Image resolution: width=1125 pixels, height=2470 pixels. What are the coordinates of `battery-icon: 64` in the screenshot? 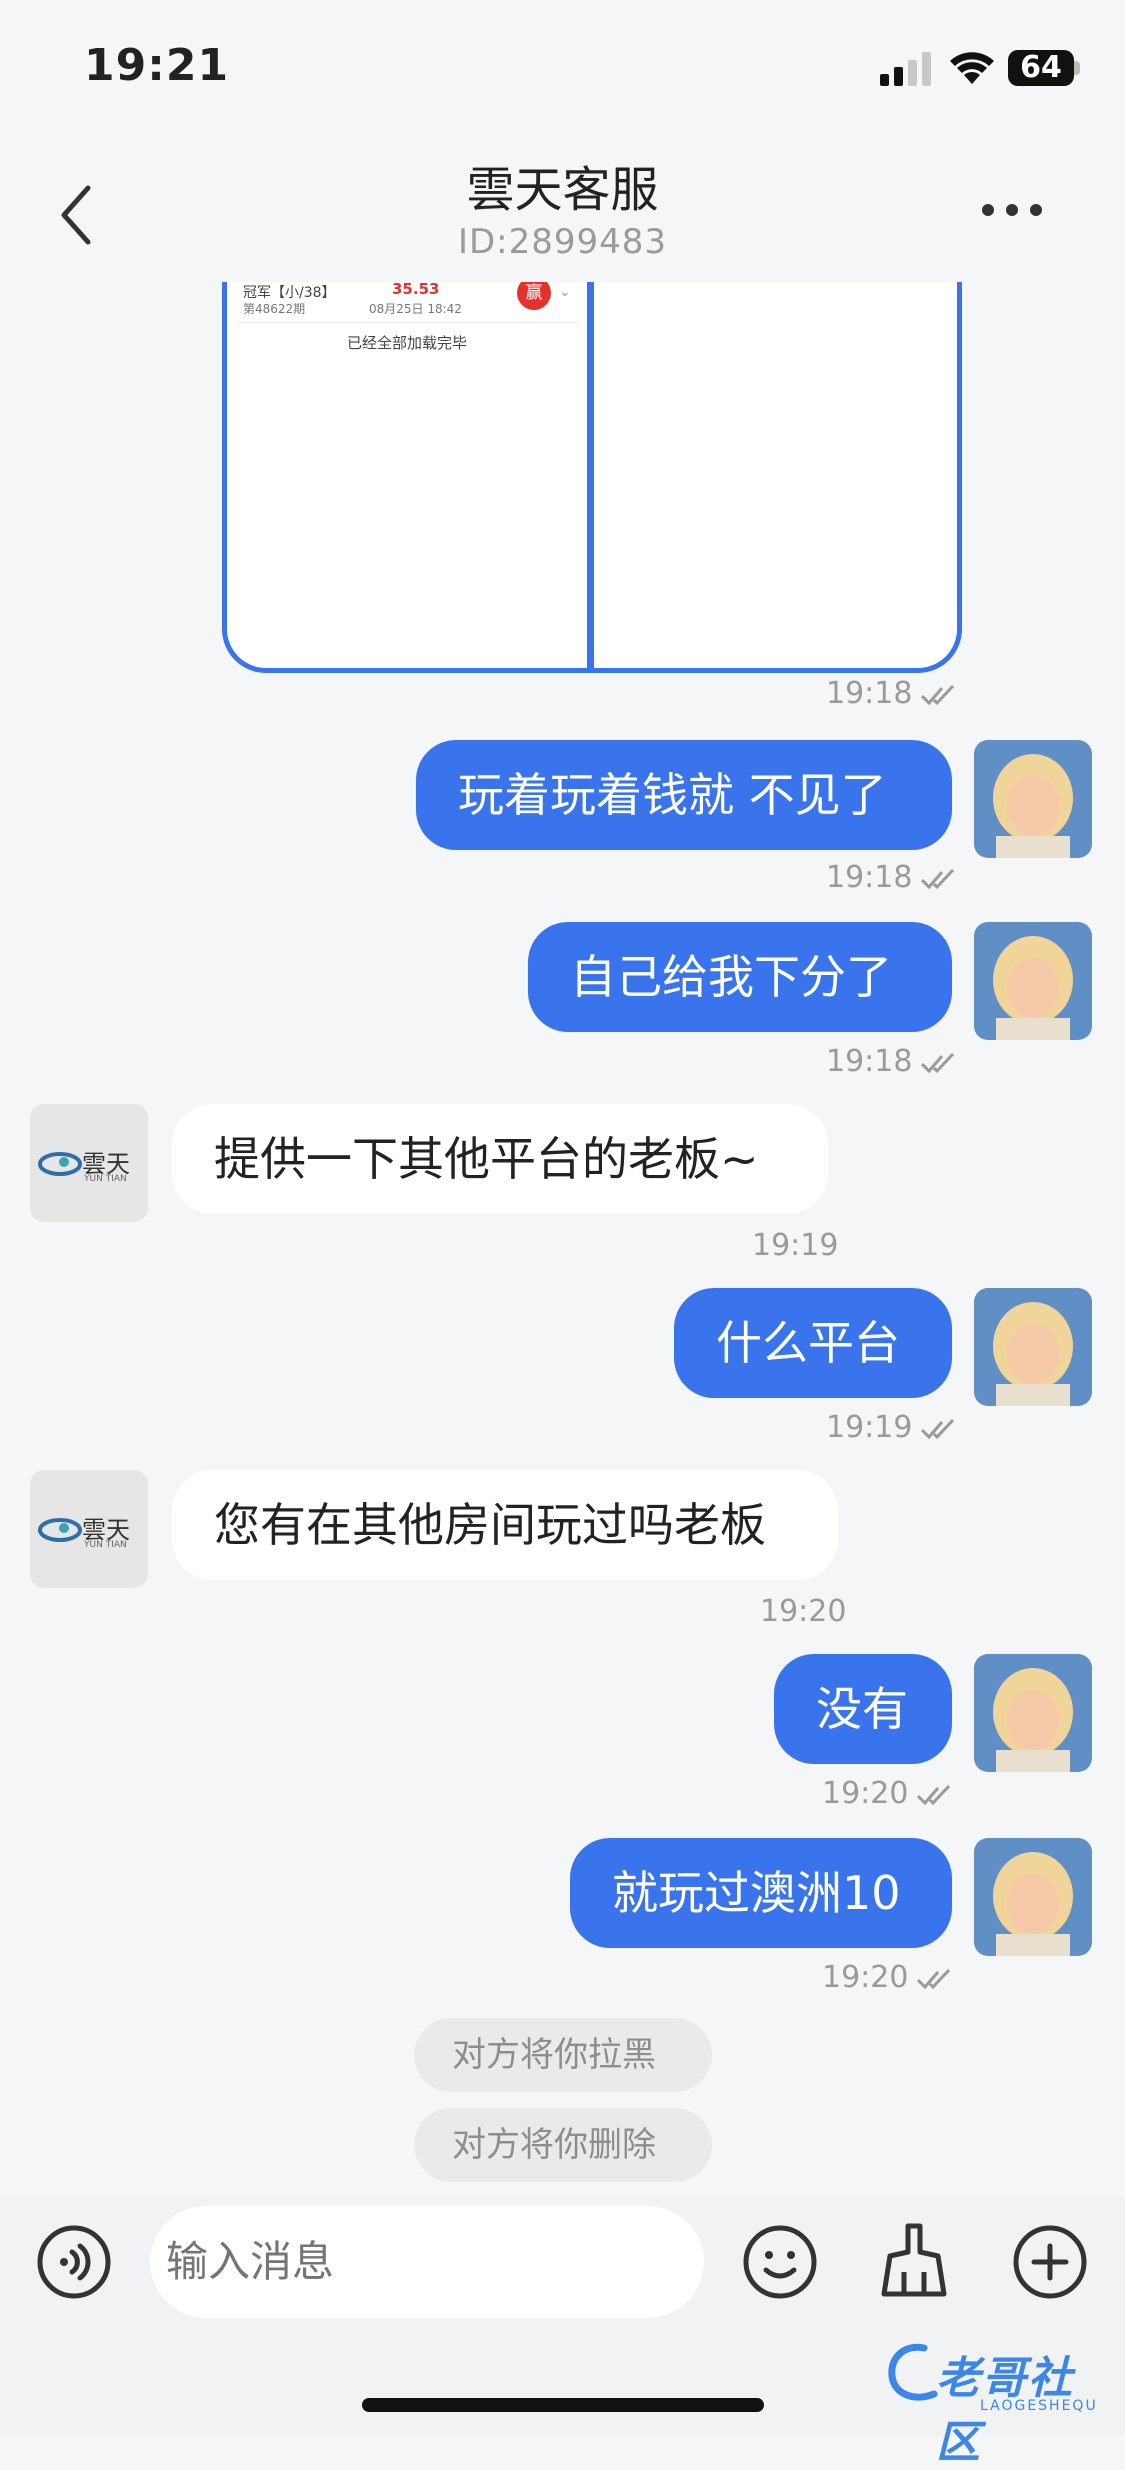 It's located at (1044, 68).